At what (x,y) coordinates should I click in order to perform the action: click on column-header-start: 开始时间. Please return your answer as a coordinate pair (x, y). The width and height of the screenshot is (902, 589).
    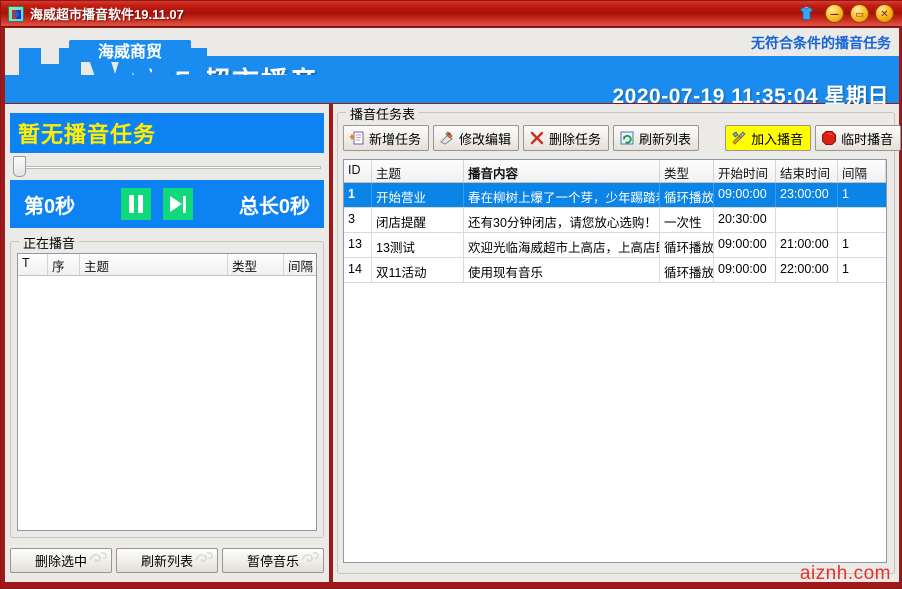
    Looking at the image, I should click on (745, 171).